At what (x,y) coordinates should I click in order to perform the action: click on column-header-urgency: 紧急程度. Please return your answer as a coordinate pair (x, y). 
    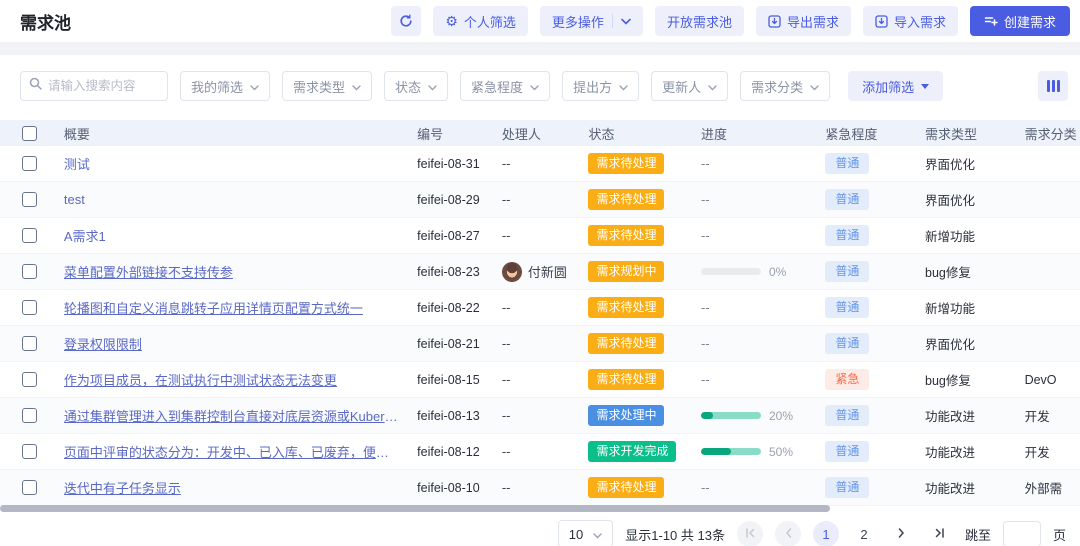
    Looking at the image, I should click on (867, 133).